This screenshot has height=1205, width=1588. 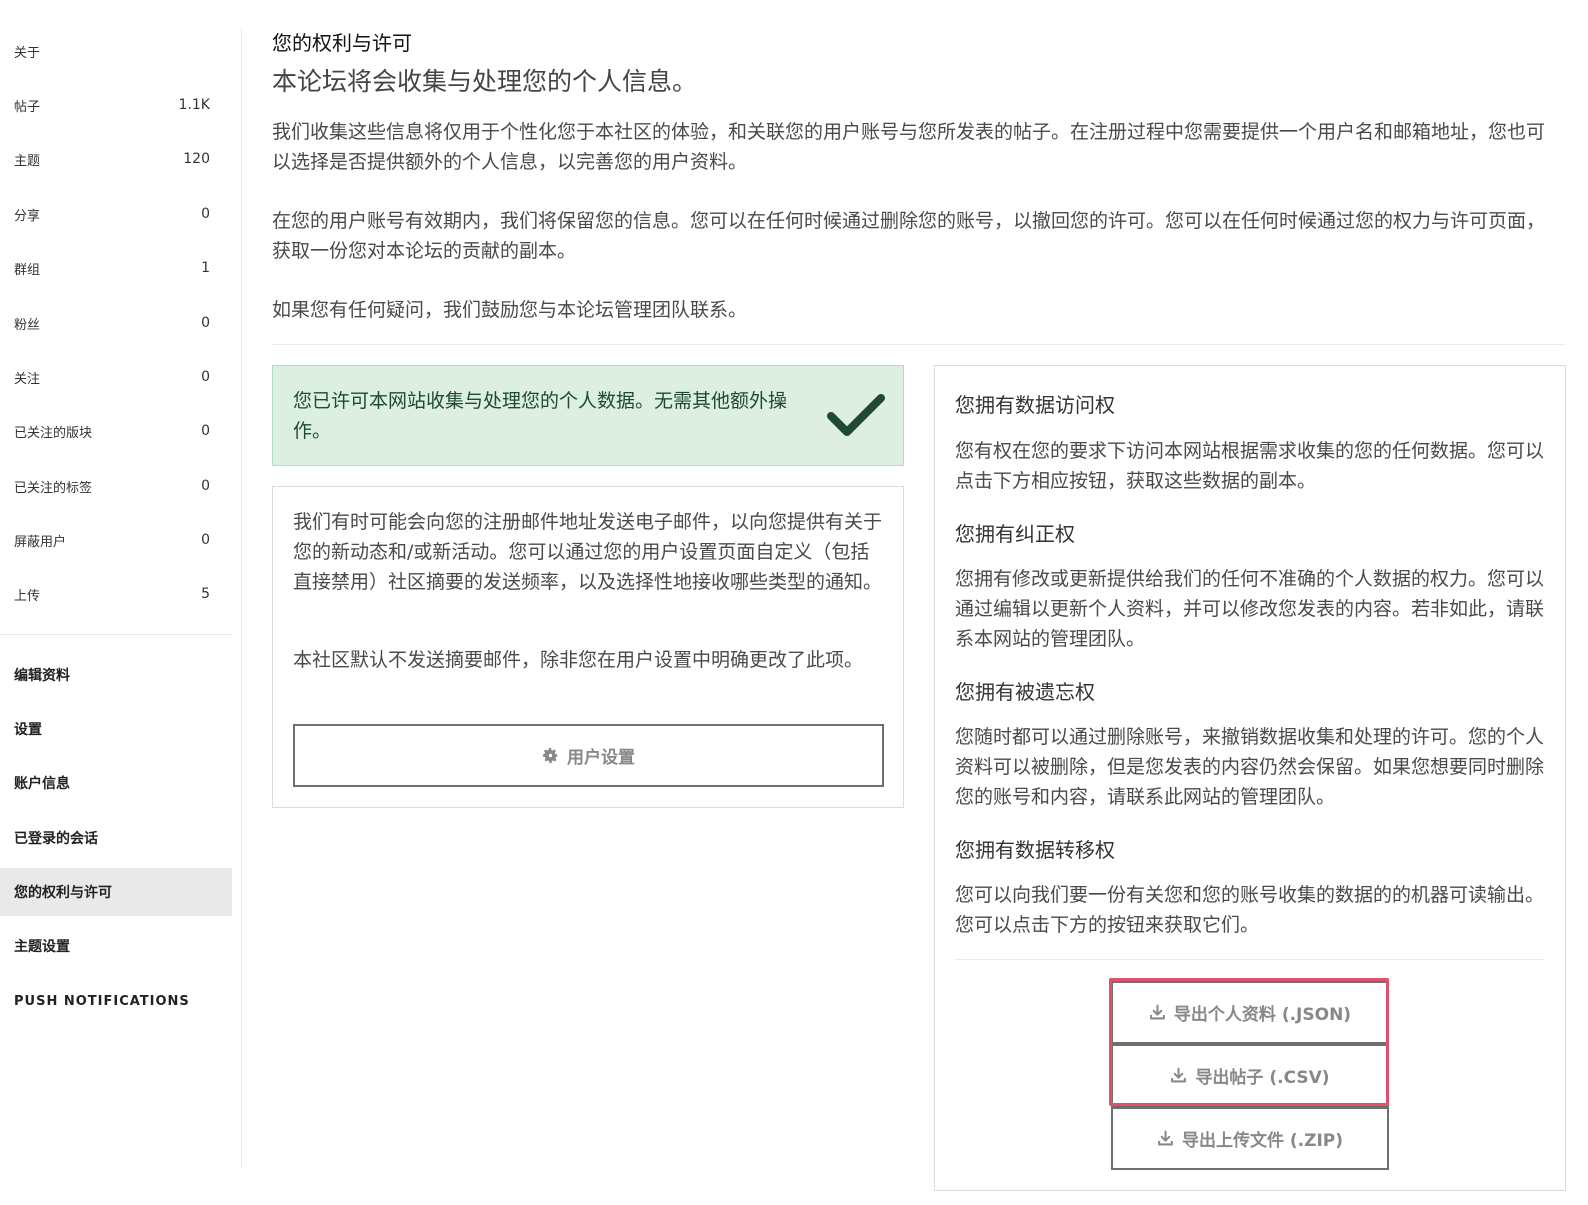 What do you see at coordinates (1262, 1015) in the screenshot?
I see `export-profile-label: 导出个人资料 (.JSON)` at bounding box center [1262, 1015].